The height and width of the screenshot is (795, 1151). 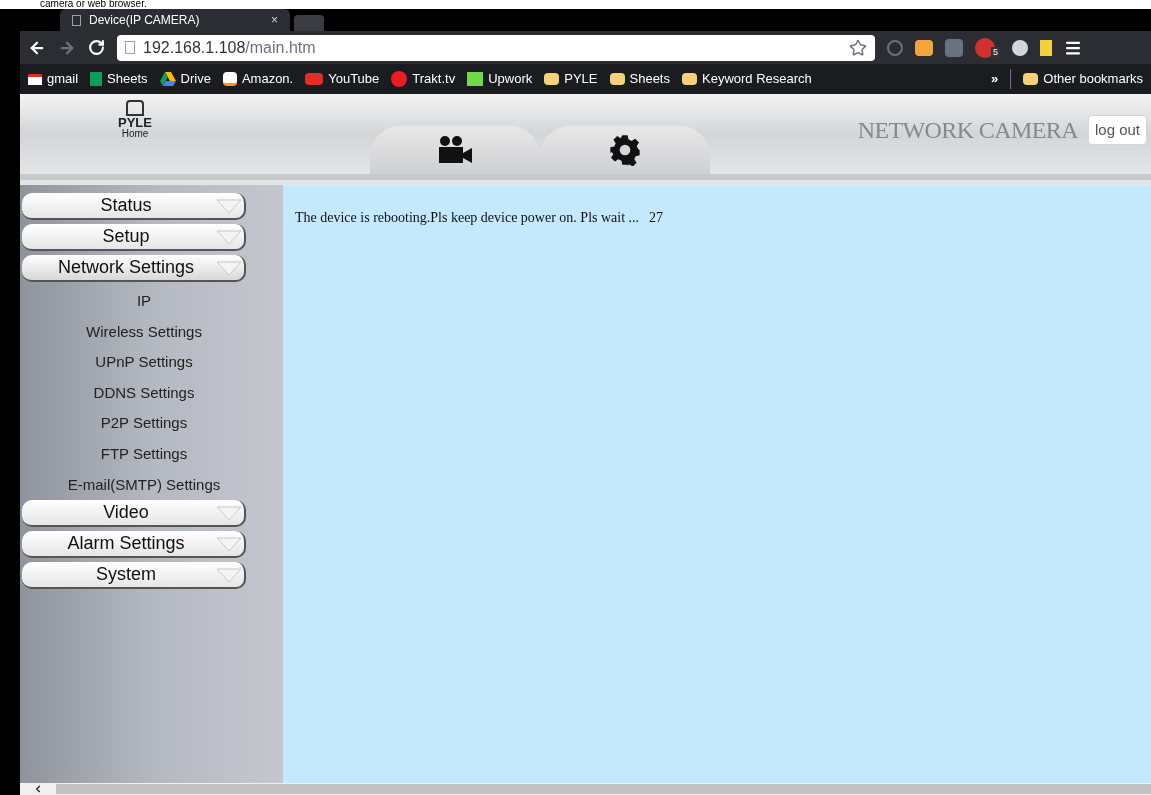 I want to click on browser-tab: Device(IP CAMERA) ×, so click(x=175, y=20).